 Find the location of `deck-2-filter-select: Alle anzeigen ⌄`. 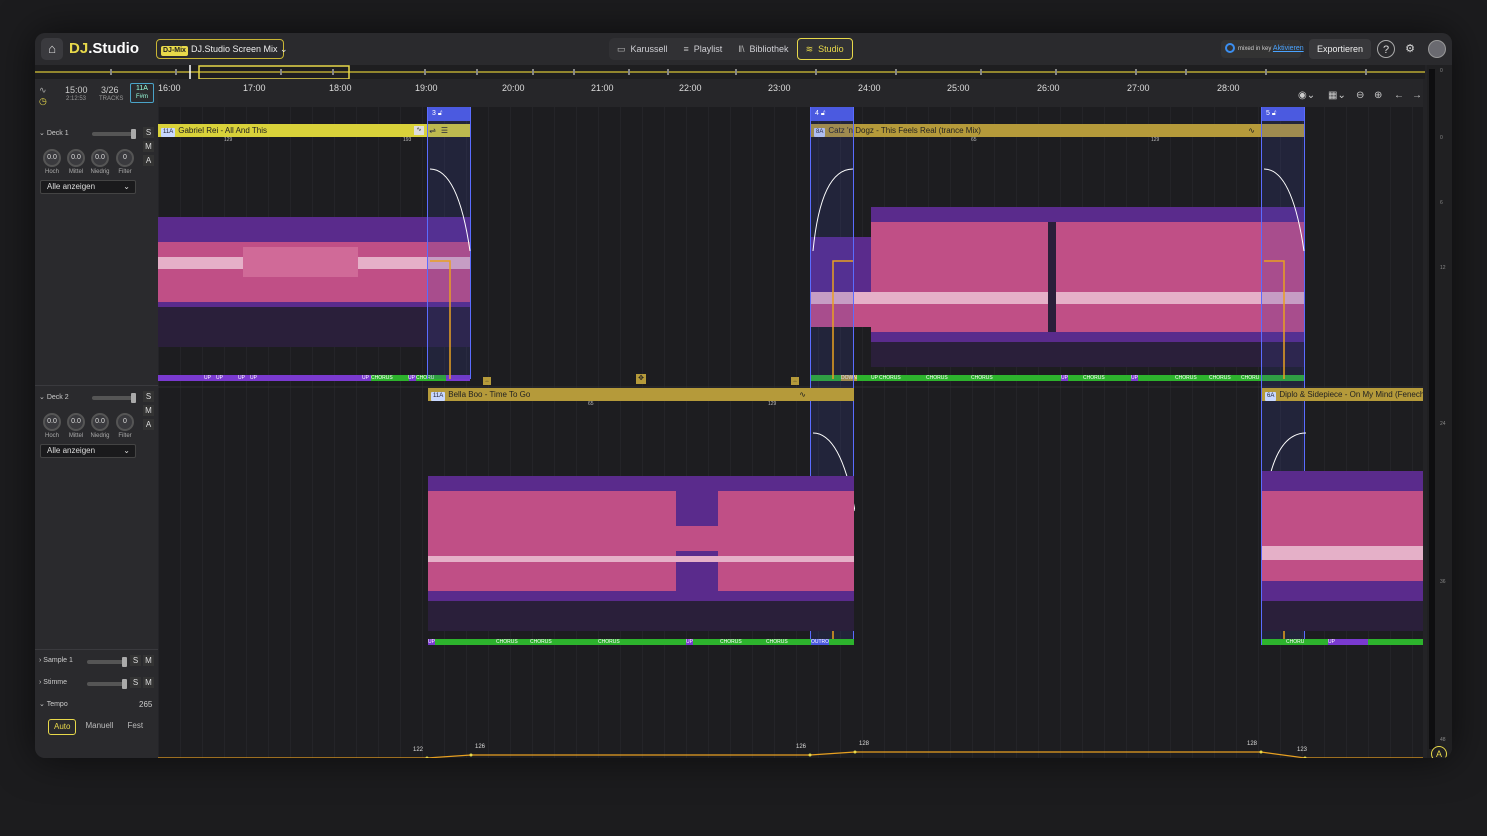

deck-2-filter-select: Alle anzeigen ⌄ is located at coordinates (88, 451).